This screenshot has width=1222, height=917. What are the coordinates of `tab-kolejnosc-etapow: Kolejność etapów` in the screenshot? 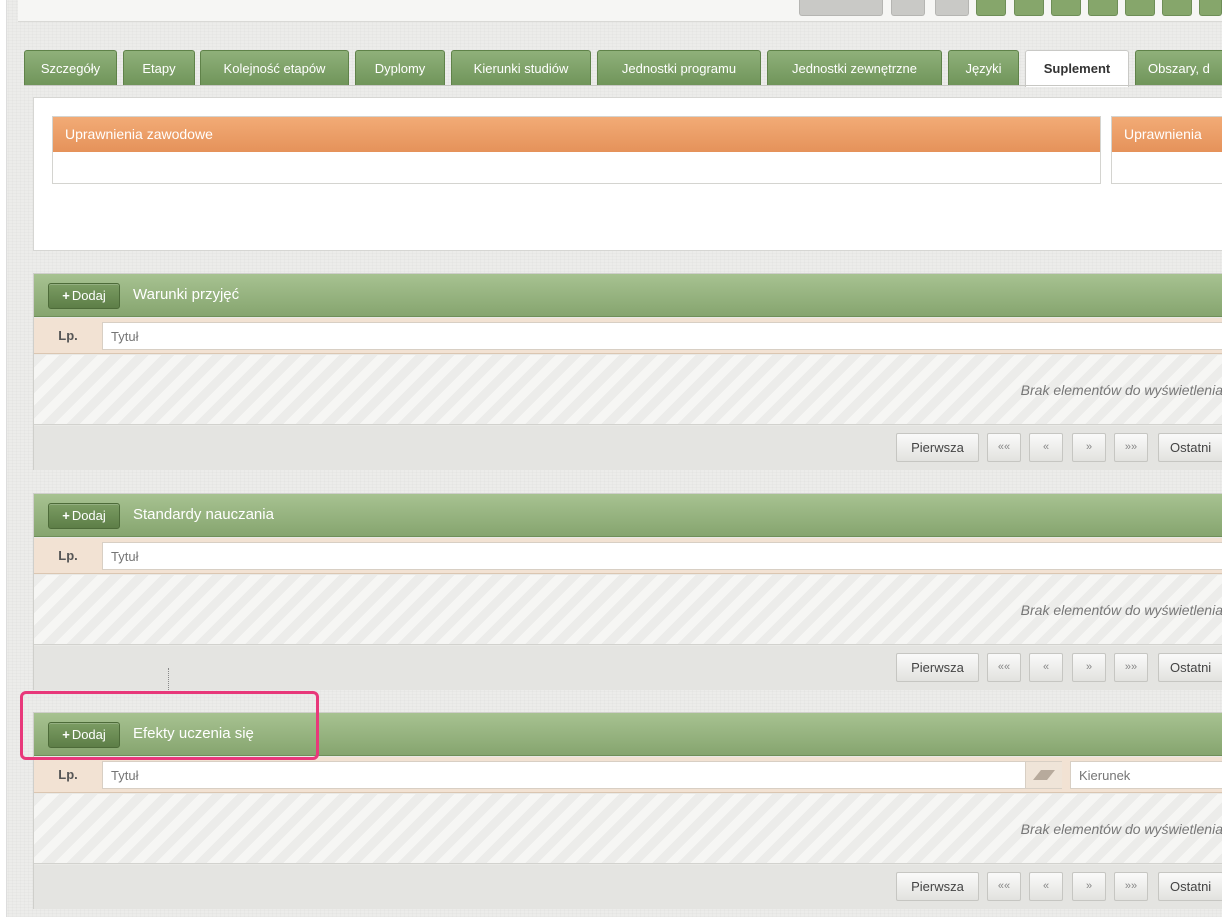 It's located at (274, 68).